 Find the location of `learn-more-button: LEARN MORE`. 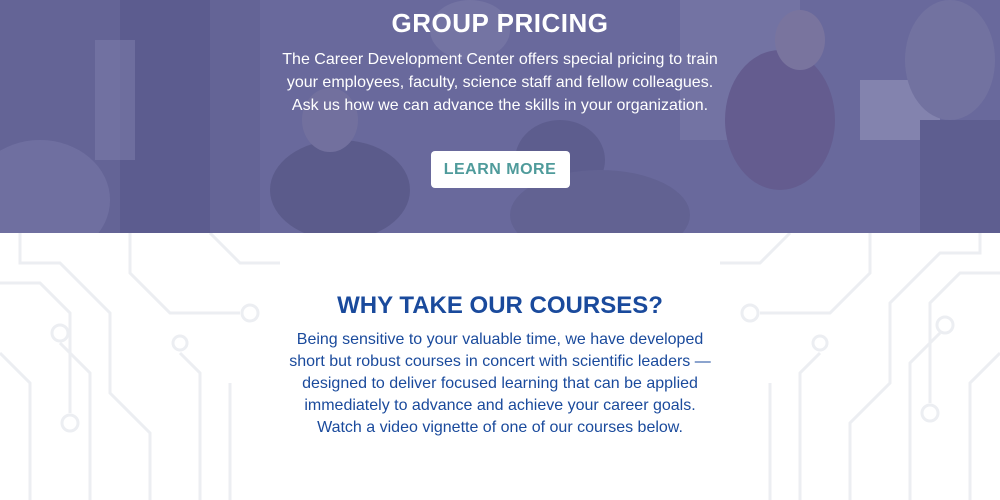

learn-more-button: LEARN MORE is located at coordinates (500, 169).